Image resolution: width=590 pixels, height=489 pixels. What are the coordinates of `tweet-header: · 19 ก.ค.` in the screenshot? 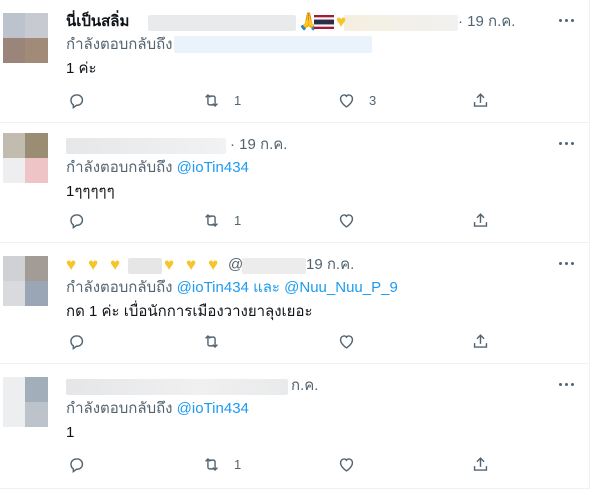 It's located at (321, 145).